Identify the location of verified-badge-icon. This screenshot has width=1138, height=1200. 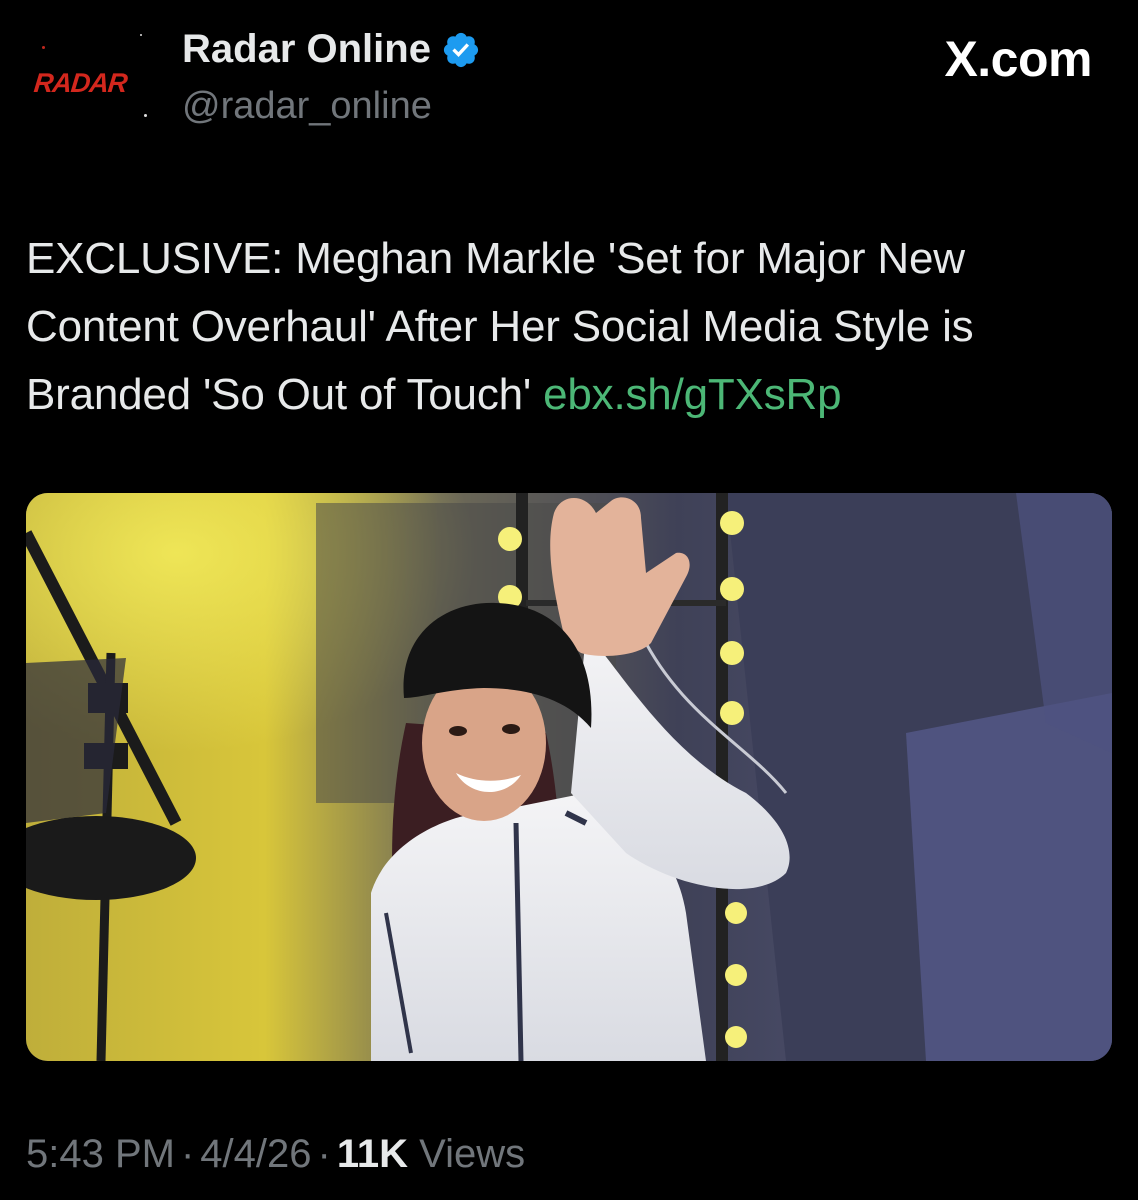
(461, 49).